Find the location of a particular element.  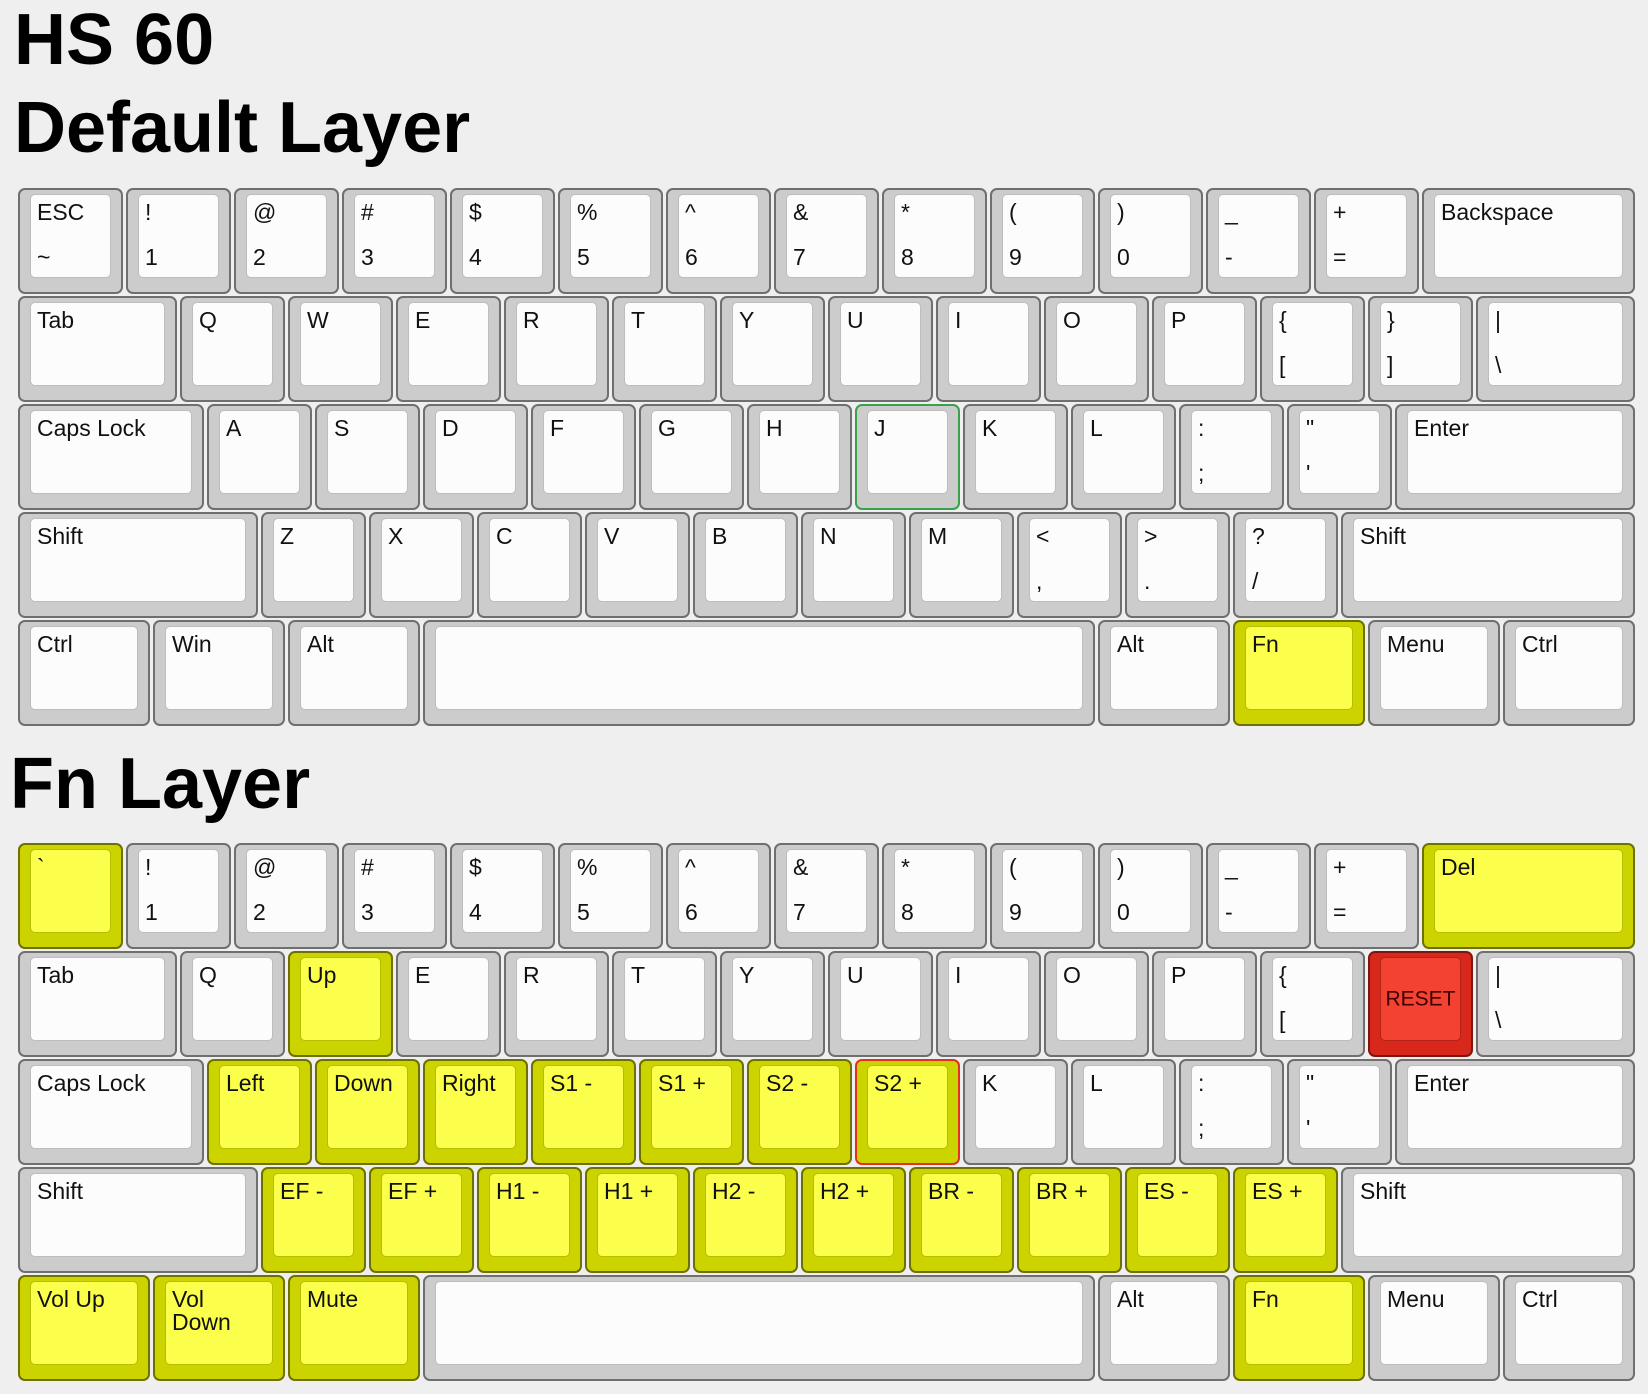

key-down: Down is located at coordinates (367, 1112).